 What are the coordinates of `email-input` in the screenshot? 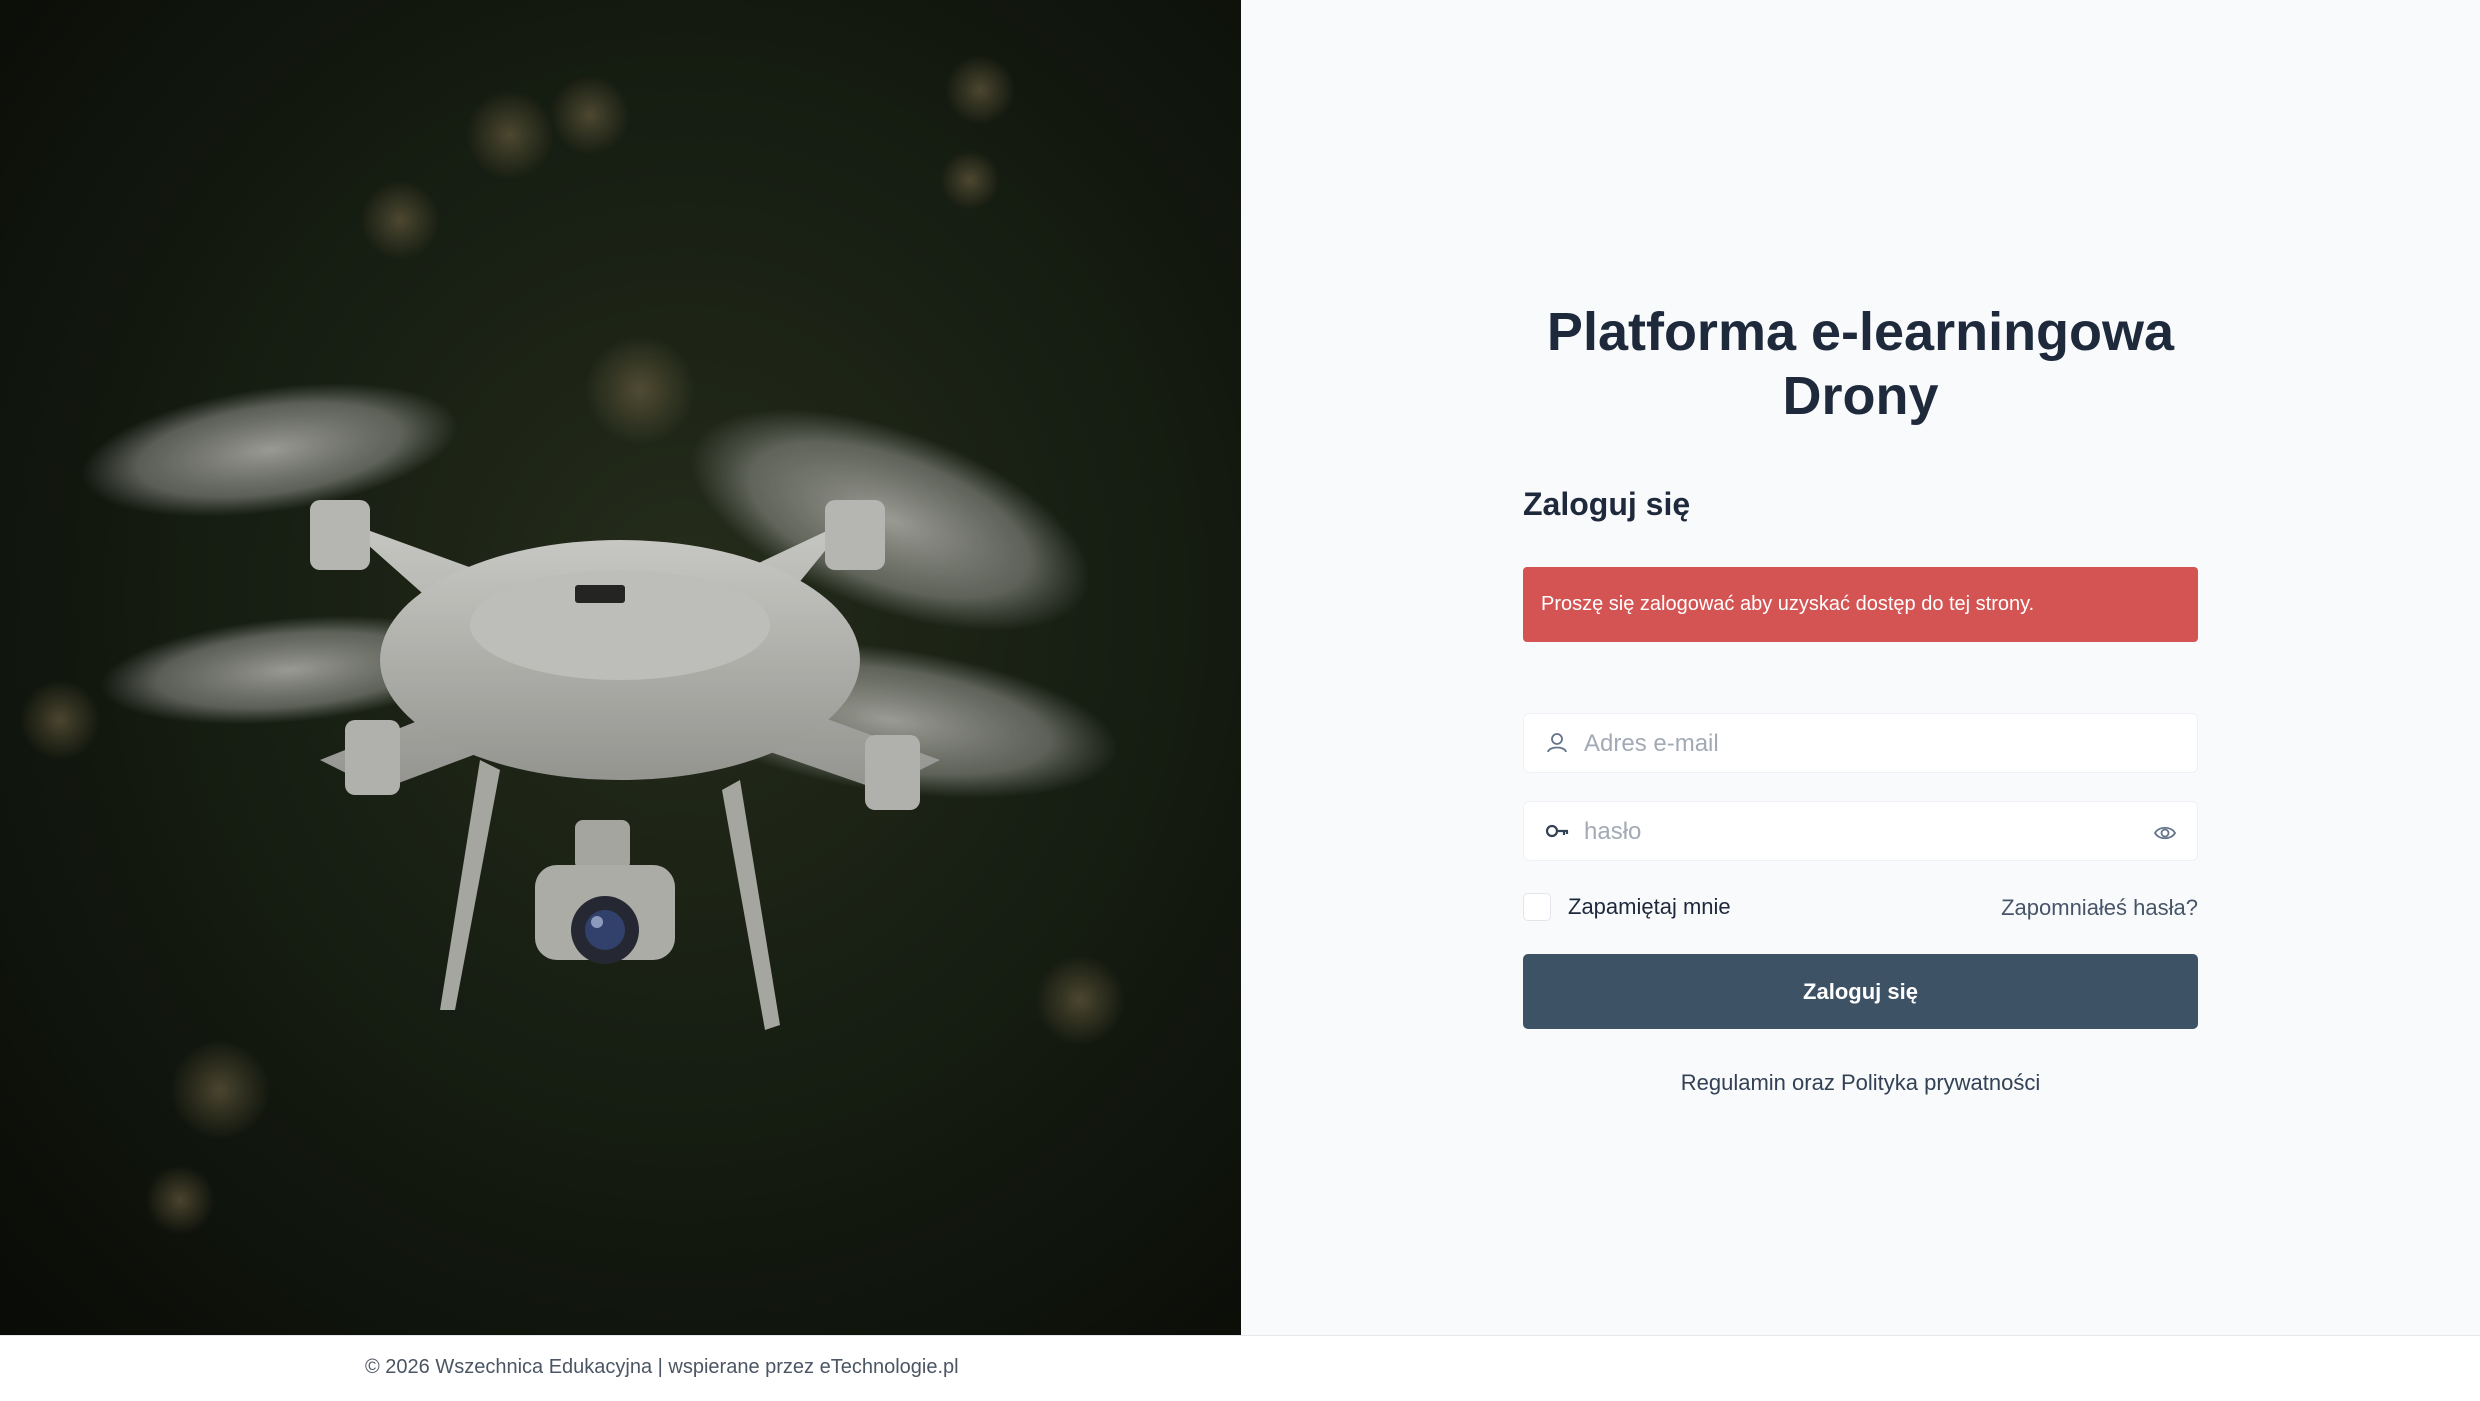 It's located at (1864, 744).